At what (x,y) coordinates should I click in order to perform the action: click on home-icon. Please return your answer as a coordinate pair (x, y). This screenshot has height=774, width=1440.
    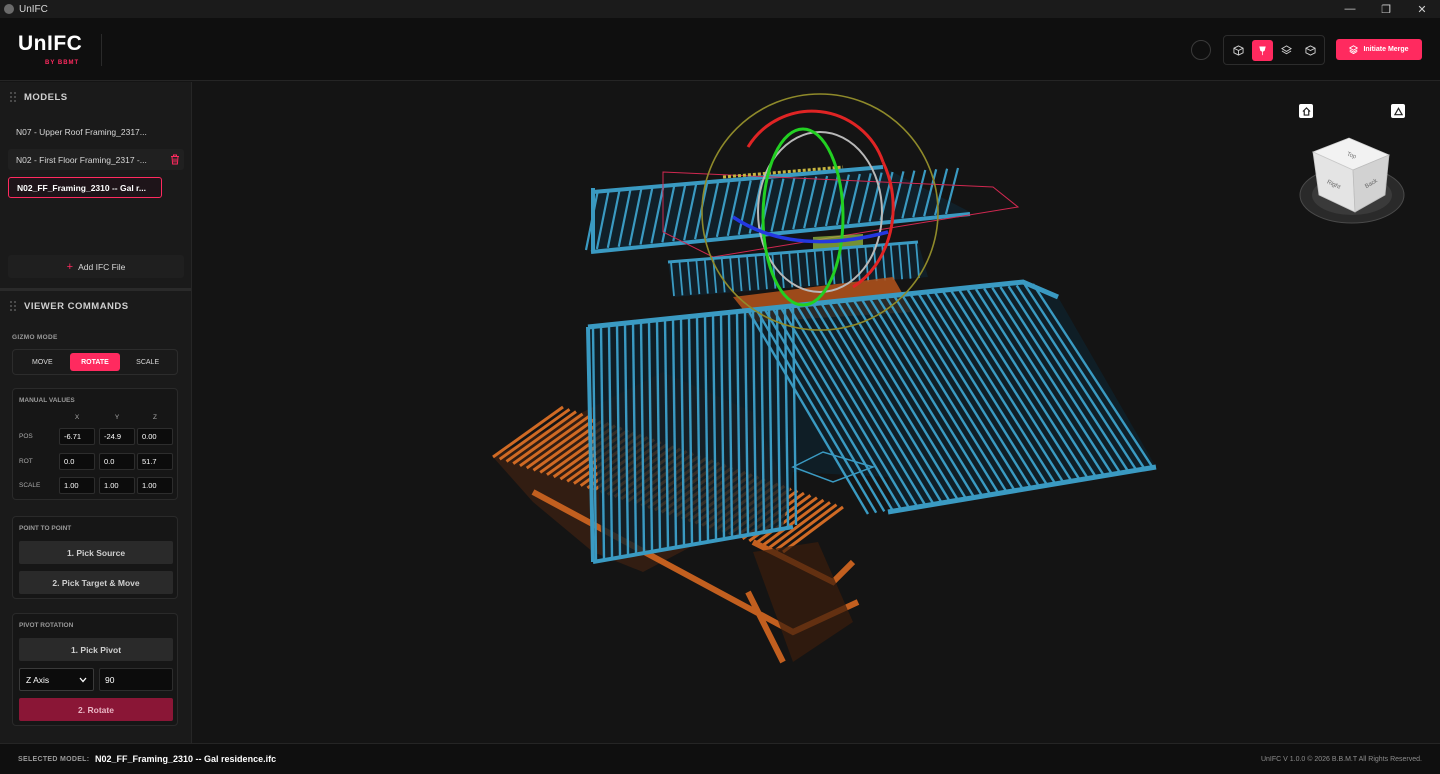
    Looking at the image, I should click on (1306, 111).